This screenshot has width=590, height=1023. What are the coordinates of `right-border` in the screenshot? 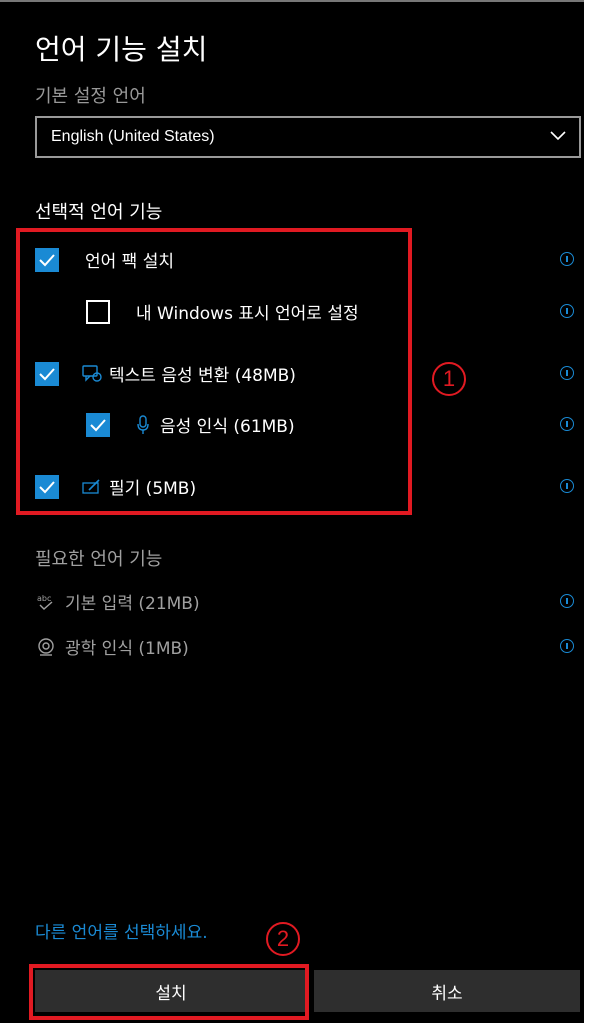 It's located at (587, 511).